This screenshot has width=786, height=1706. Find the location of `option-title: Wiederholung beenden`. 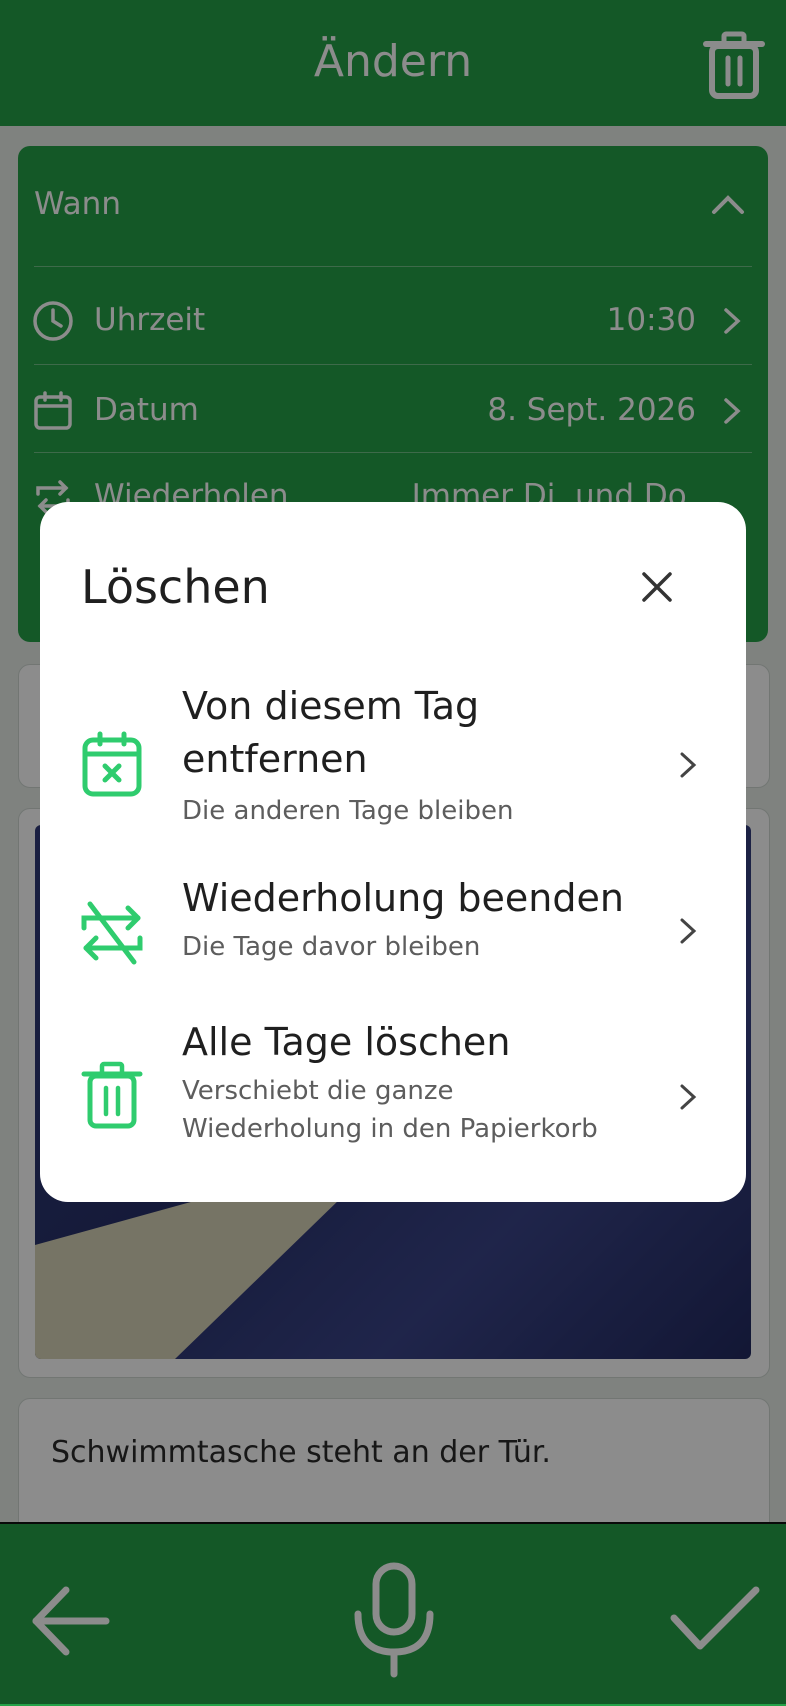

option-title: Wiederholung beenden is located at coordinates (403, 898).